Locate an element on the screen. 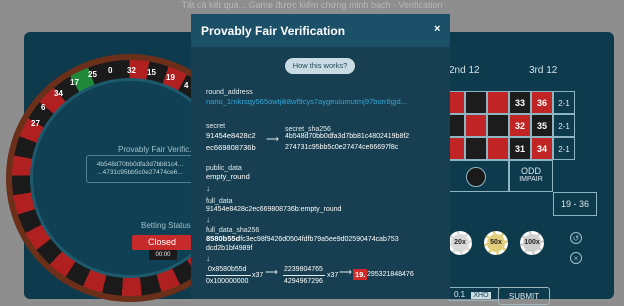  full-data-value: 91454e8428c2ec669808736b:empty_round is located at coordinates (274, 209).